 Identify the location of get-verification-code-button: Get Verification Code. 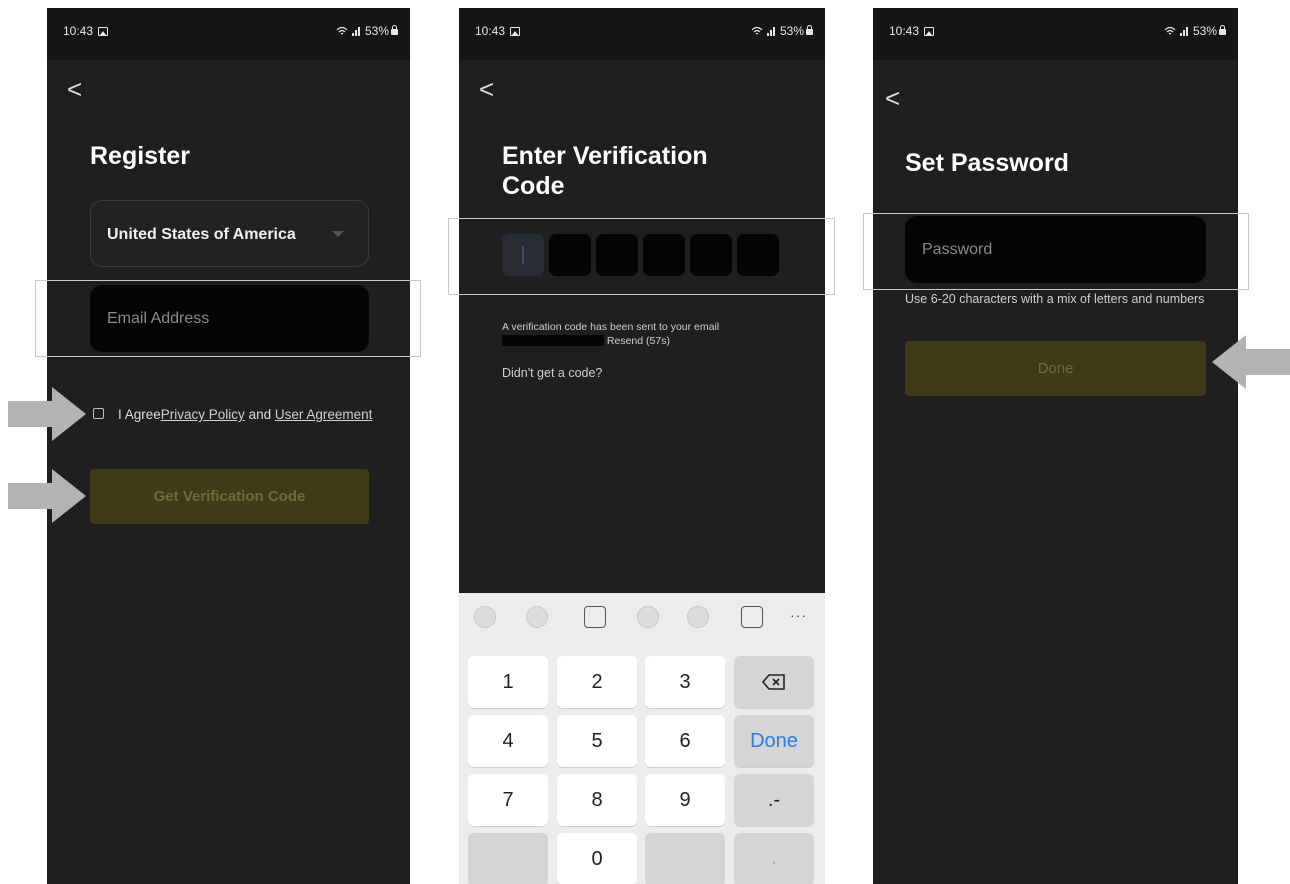
(229, 496).